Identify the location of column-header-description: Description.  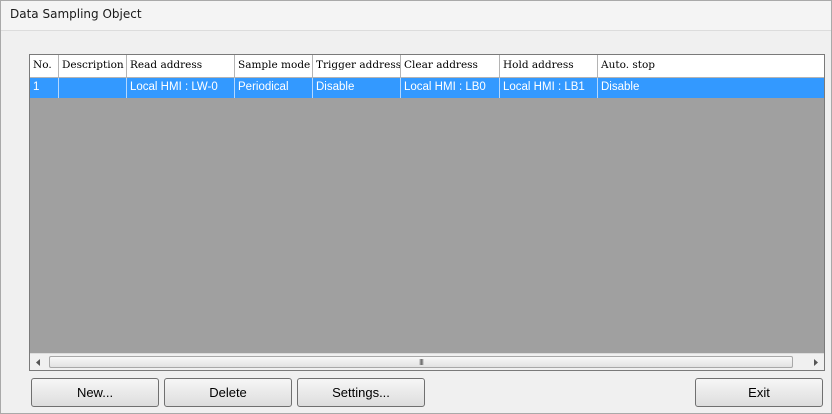
(93, 66).